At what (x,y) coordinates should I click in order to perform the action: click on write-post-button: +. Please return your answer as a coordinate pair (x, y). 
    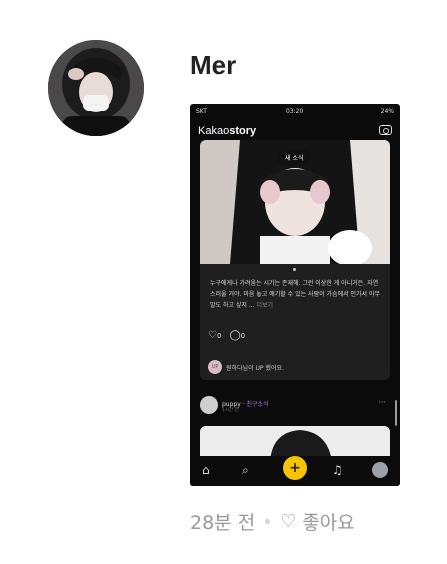
    Looking at the image, I should click on (295, 468).